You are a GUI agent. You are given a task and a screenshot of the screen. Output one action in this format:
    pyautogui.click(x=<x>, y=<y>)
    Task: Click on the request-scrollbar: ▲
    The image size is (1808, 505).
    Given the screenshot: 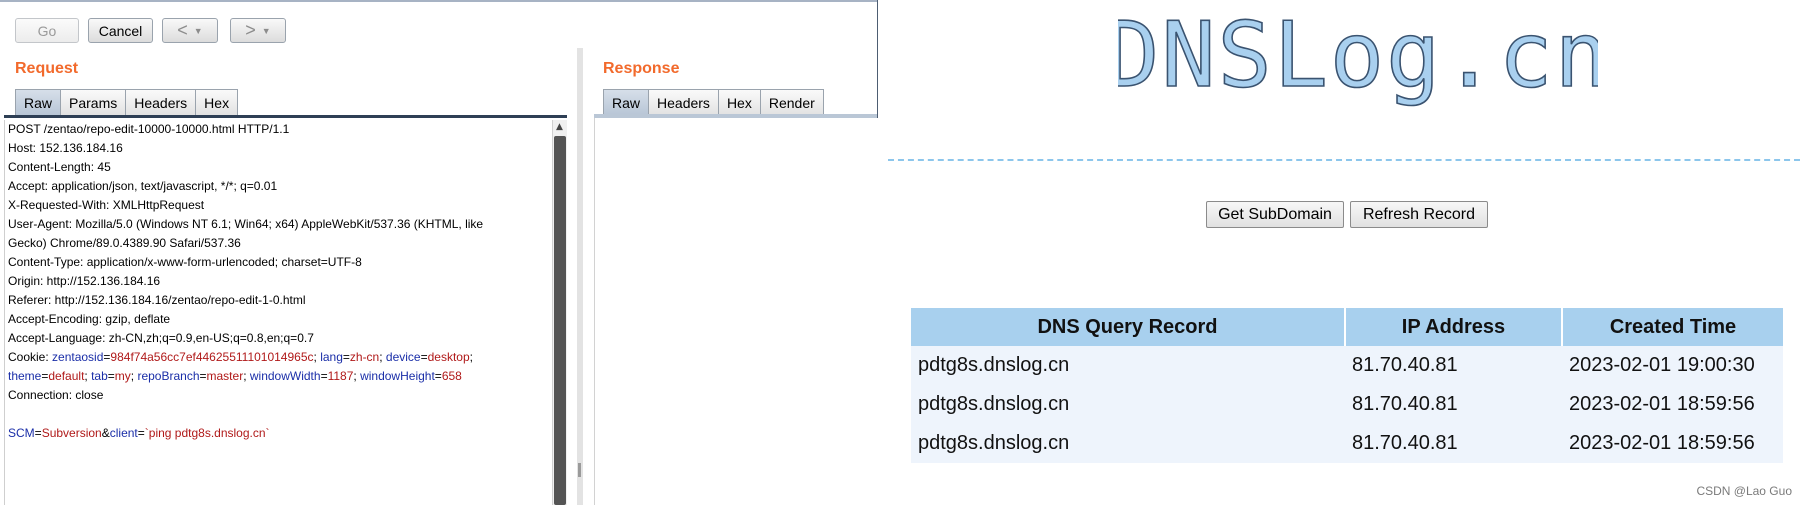 What is the action you would take?
    pyautogui.click(x=559, y=312)
    